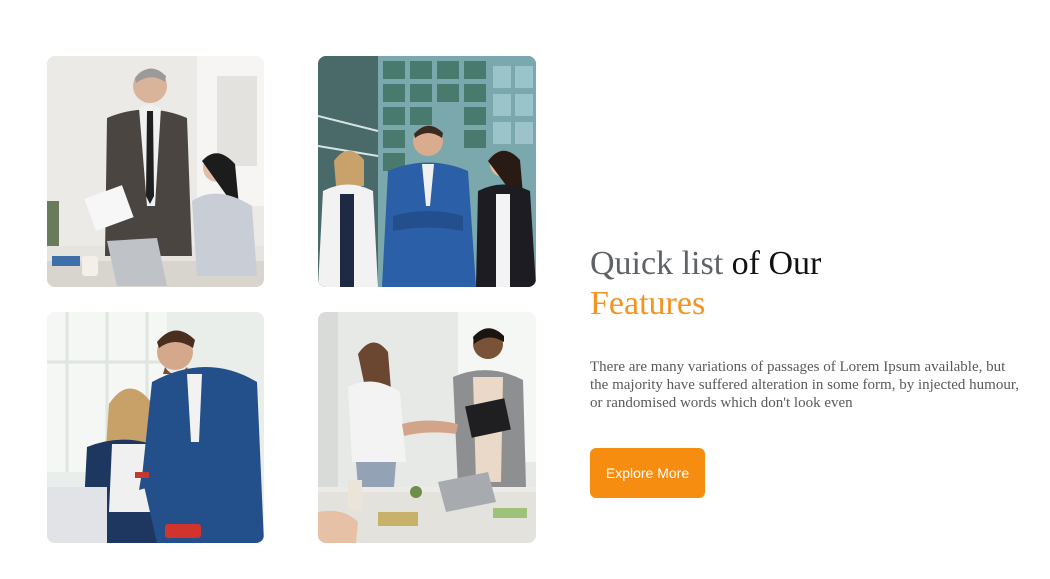 Image resolution: width=1050 pixels, height=579 pixels. I want to click on office-meeting-photo, so click(155, 171).